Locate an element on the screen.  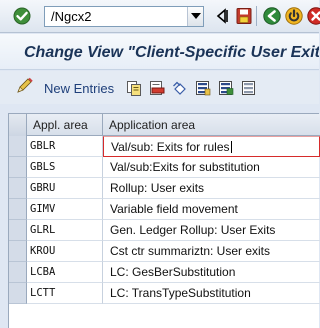
new-entries-button: New Entries is located at coordinates (65, 88).